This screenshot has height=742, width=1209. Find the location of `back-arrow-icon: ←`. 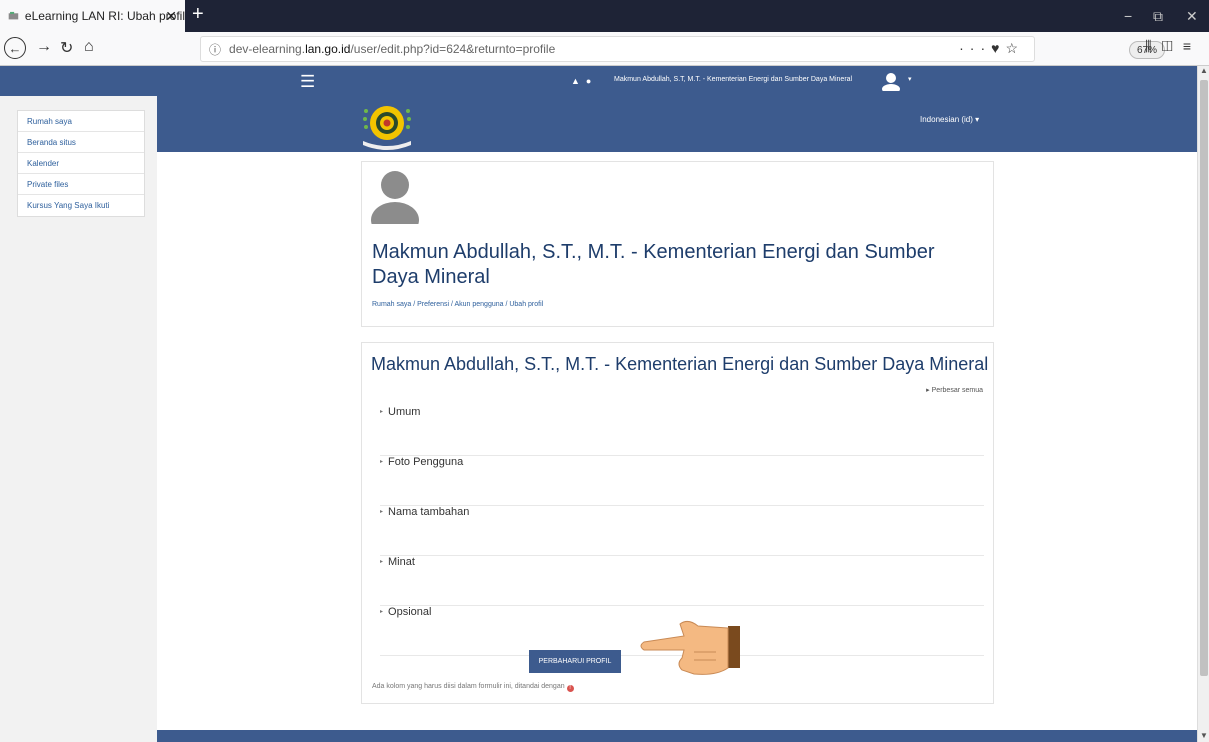

back-arrow-icon: ← is located at coordinates (15, 48).